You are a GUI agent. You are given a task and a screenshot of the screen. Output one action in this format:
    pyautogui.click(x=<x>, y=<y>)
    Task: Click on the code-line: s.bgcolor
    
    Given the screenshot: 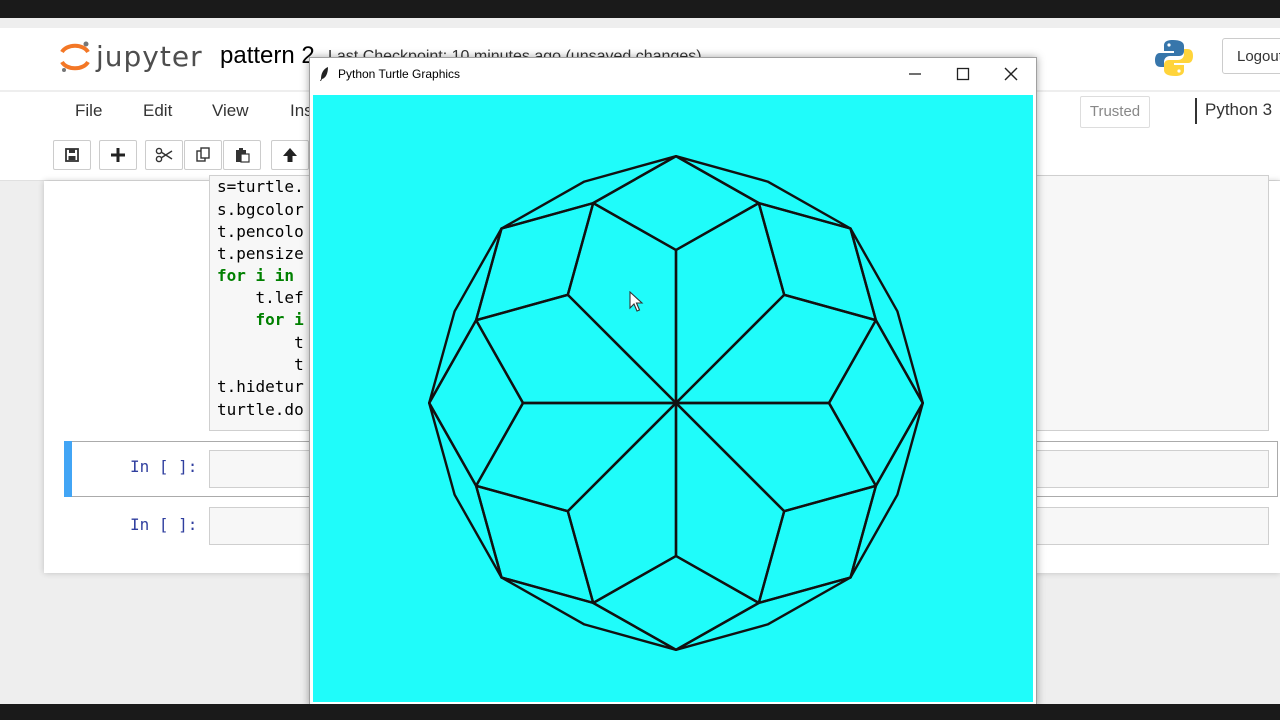 What is the action you would take?
    pyautogui.click(x=260, y=209)
    